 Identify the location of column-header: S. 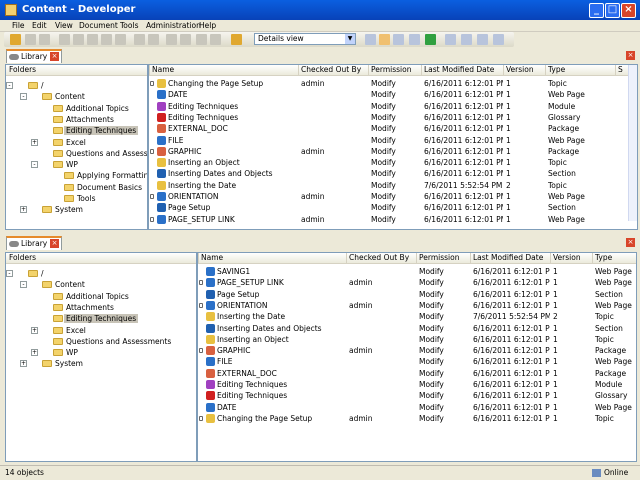
(619, 70).